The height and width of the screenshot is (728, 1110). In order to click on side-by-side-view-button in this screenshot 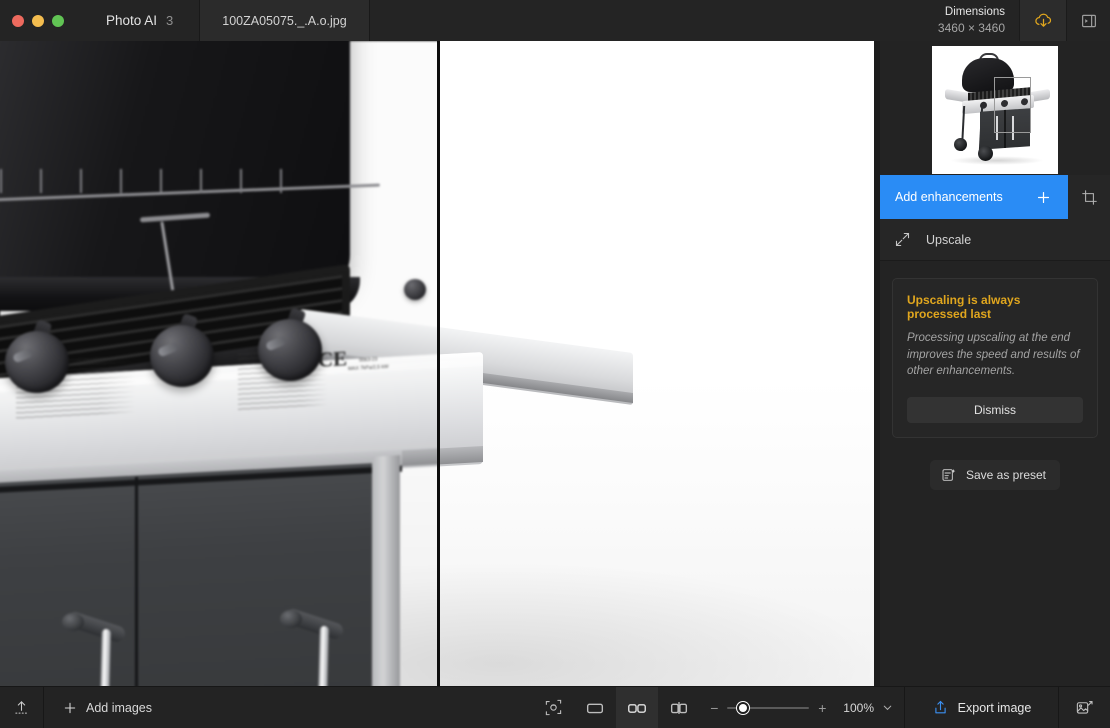, I will do `click(637, 707)`.